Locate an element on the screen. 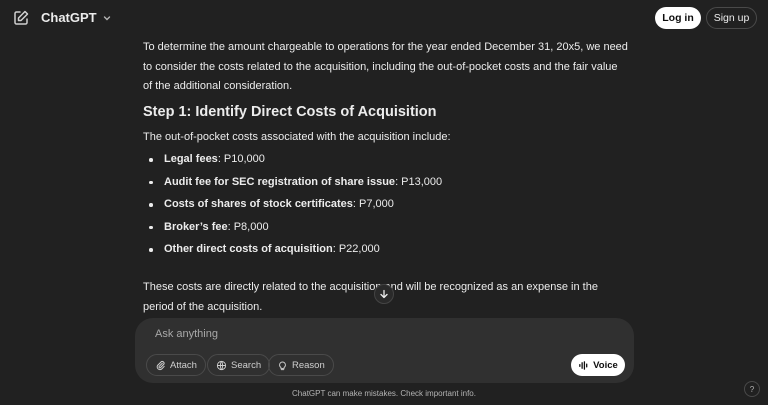 Image resolution: width=768 pixels, height=405 pixels. search-button: Search is located at coordinates (239, 365).